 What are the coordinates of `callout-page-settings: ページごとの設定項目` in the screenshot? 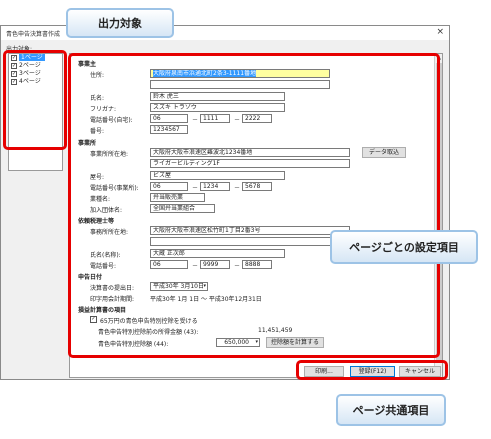 It's located at (404, 247).